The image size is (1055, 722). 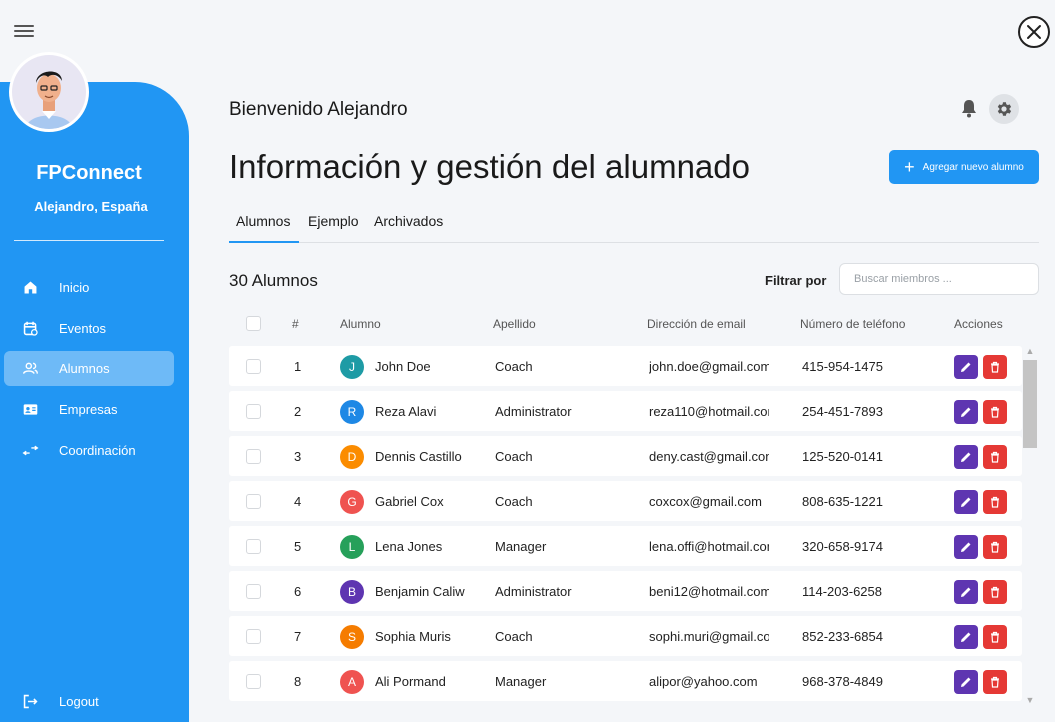 What do you see at coordinates (796, 280) in the screenshot?
I see `filter-label: Filtrar por` at bounding box center [796, 280].